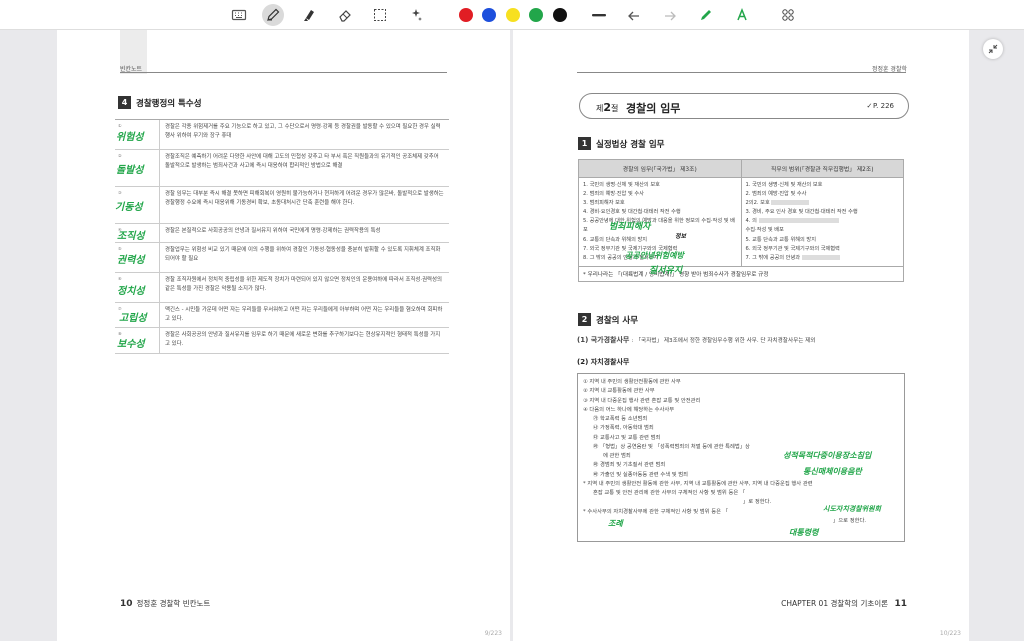 This screenshot has height=641, width=1024. Describe the element at coordinates (130, 170) in the screenshot. I see `handwritten-note: 돌발성` at that location.